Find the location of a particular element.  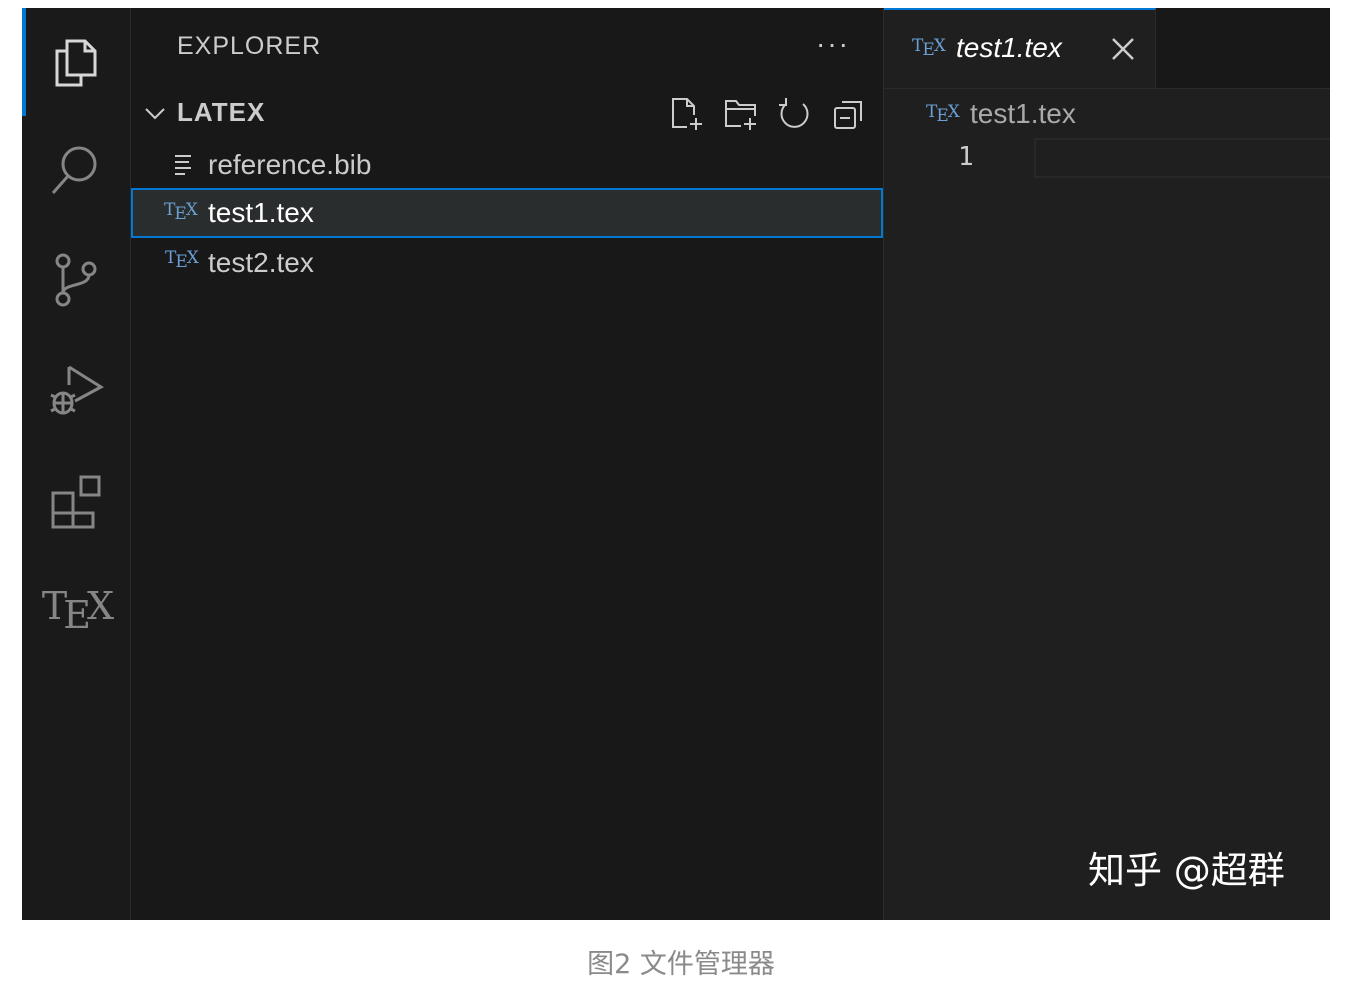

files-icon is located at coordinates (76, 63).